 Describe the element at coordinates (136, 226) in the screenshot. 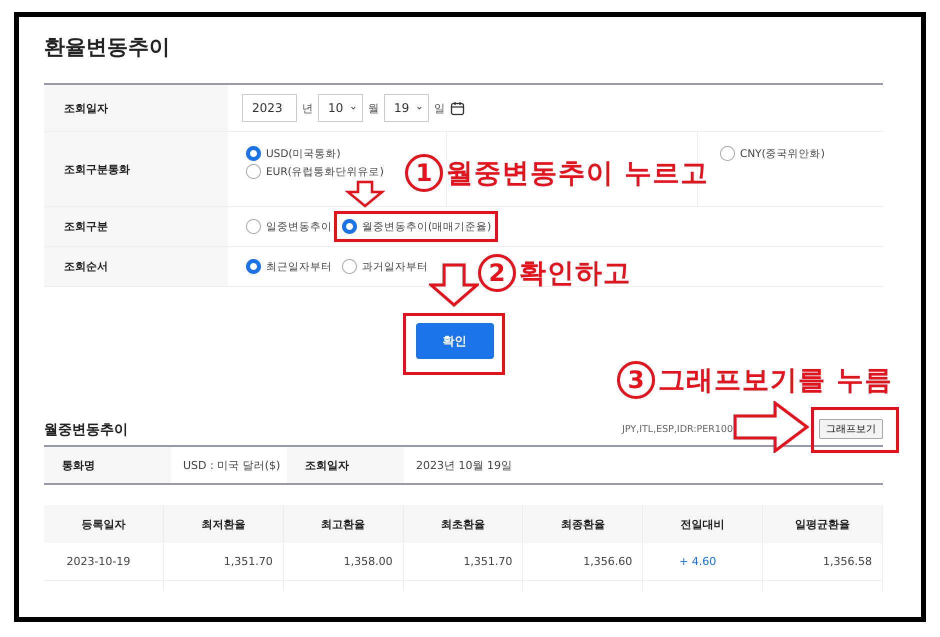

I see `field-label: 조회구분` at that location.